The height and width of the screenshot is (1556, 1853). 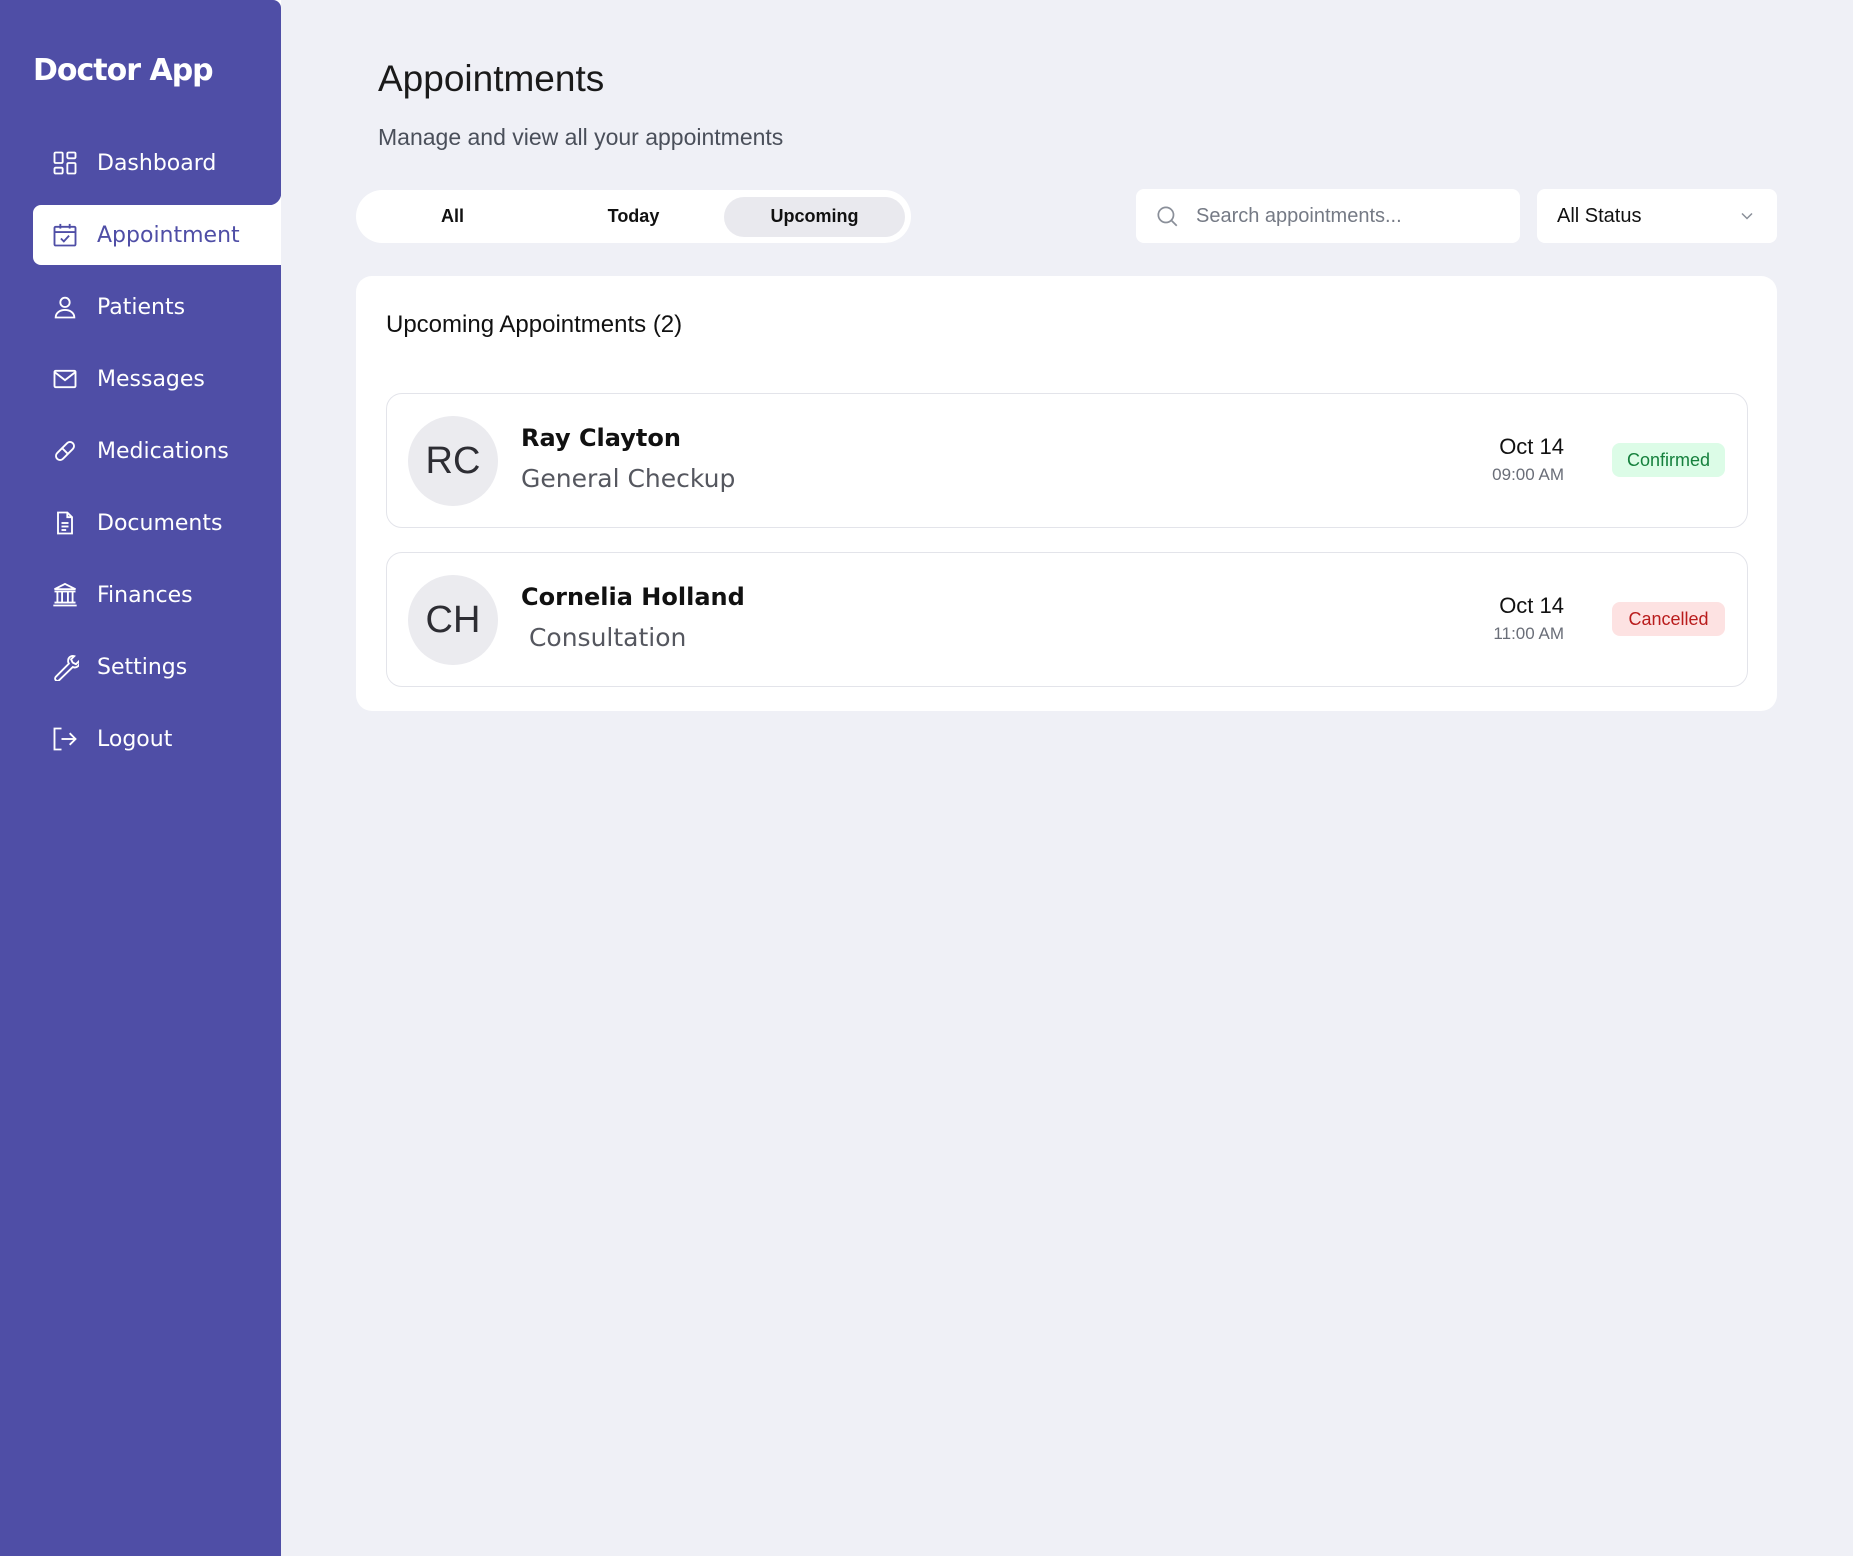 I want to click on chevron-down-icon, so click(x=1747, y=216).